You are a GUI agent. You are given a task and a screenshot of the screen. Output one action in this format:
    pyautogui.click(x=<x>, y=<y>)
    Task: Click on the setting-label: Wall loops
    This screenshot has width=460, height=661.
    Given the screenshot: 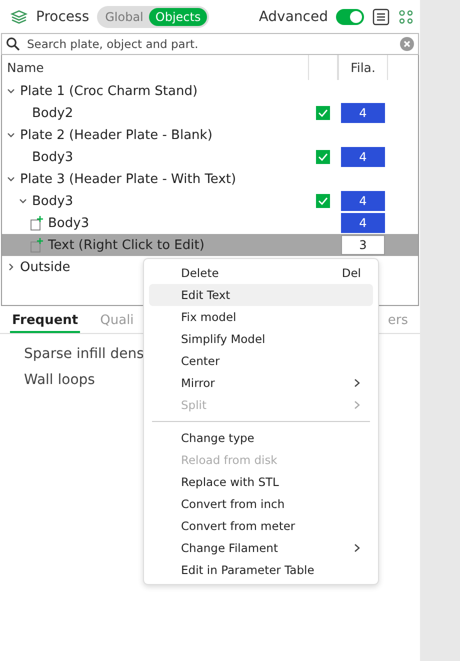 What is the action you would take?
    pyautogui.click(x=59, y=380)
    